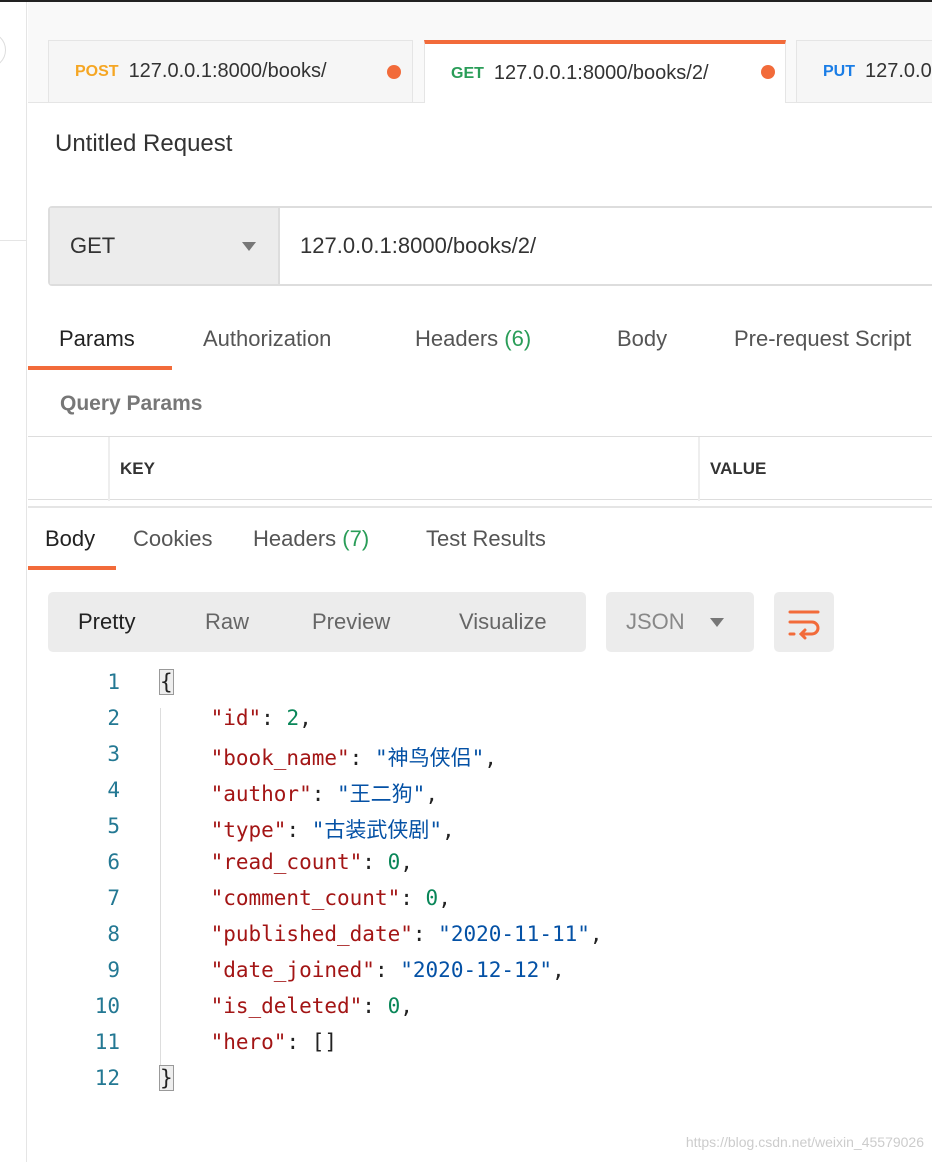 The image size is (932, 1162). What do you see at coordinates (106, 622) in the screenshot?
I see `view-pretty: Pretty` at bounding box center [106, 622].